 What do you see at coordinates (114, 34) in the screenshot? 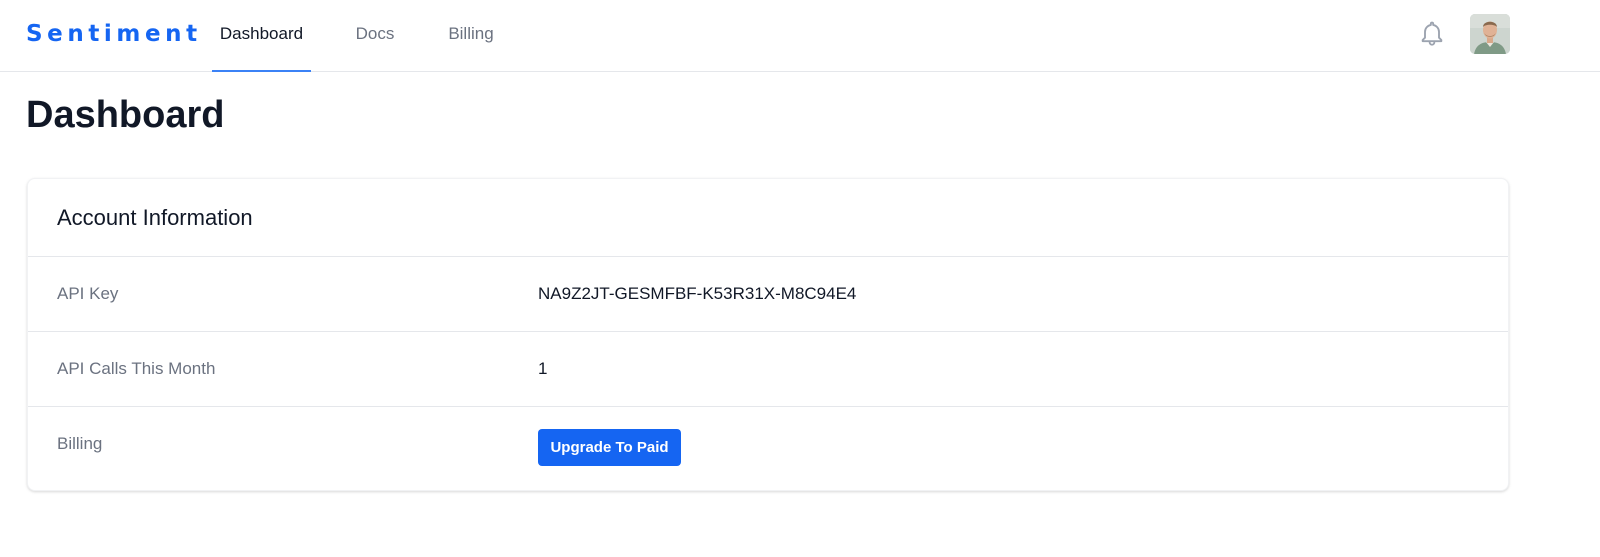
I see `brand-logo: Sentiment` at bounding box center [114, 34].